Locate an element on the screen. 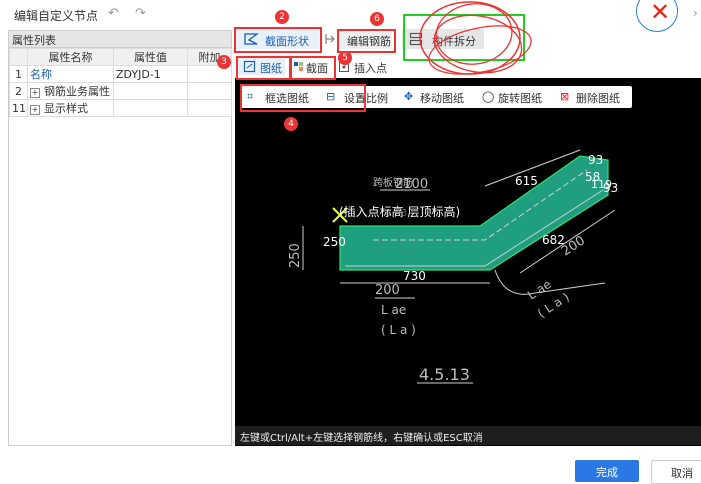 The width and height of the screenshot is (701, 484). property-name-cell: + 显示样式 is located at coordinates (70, 108).